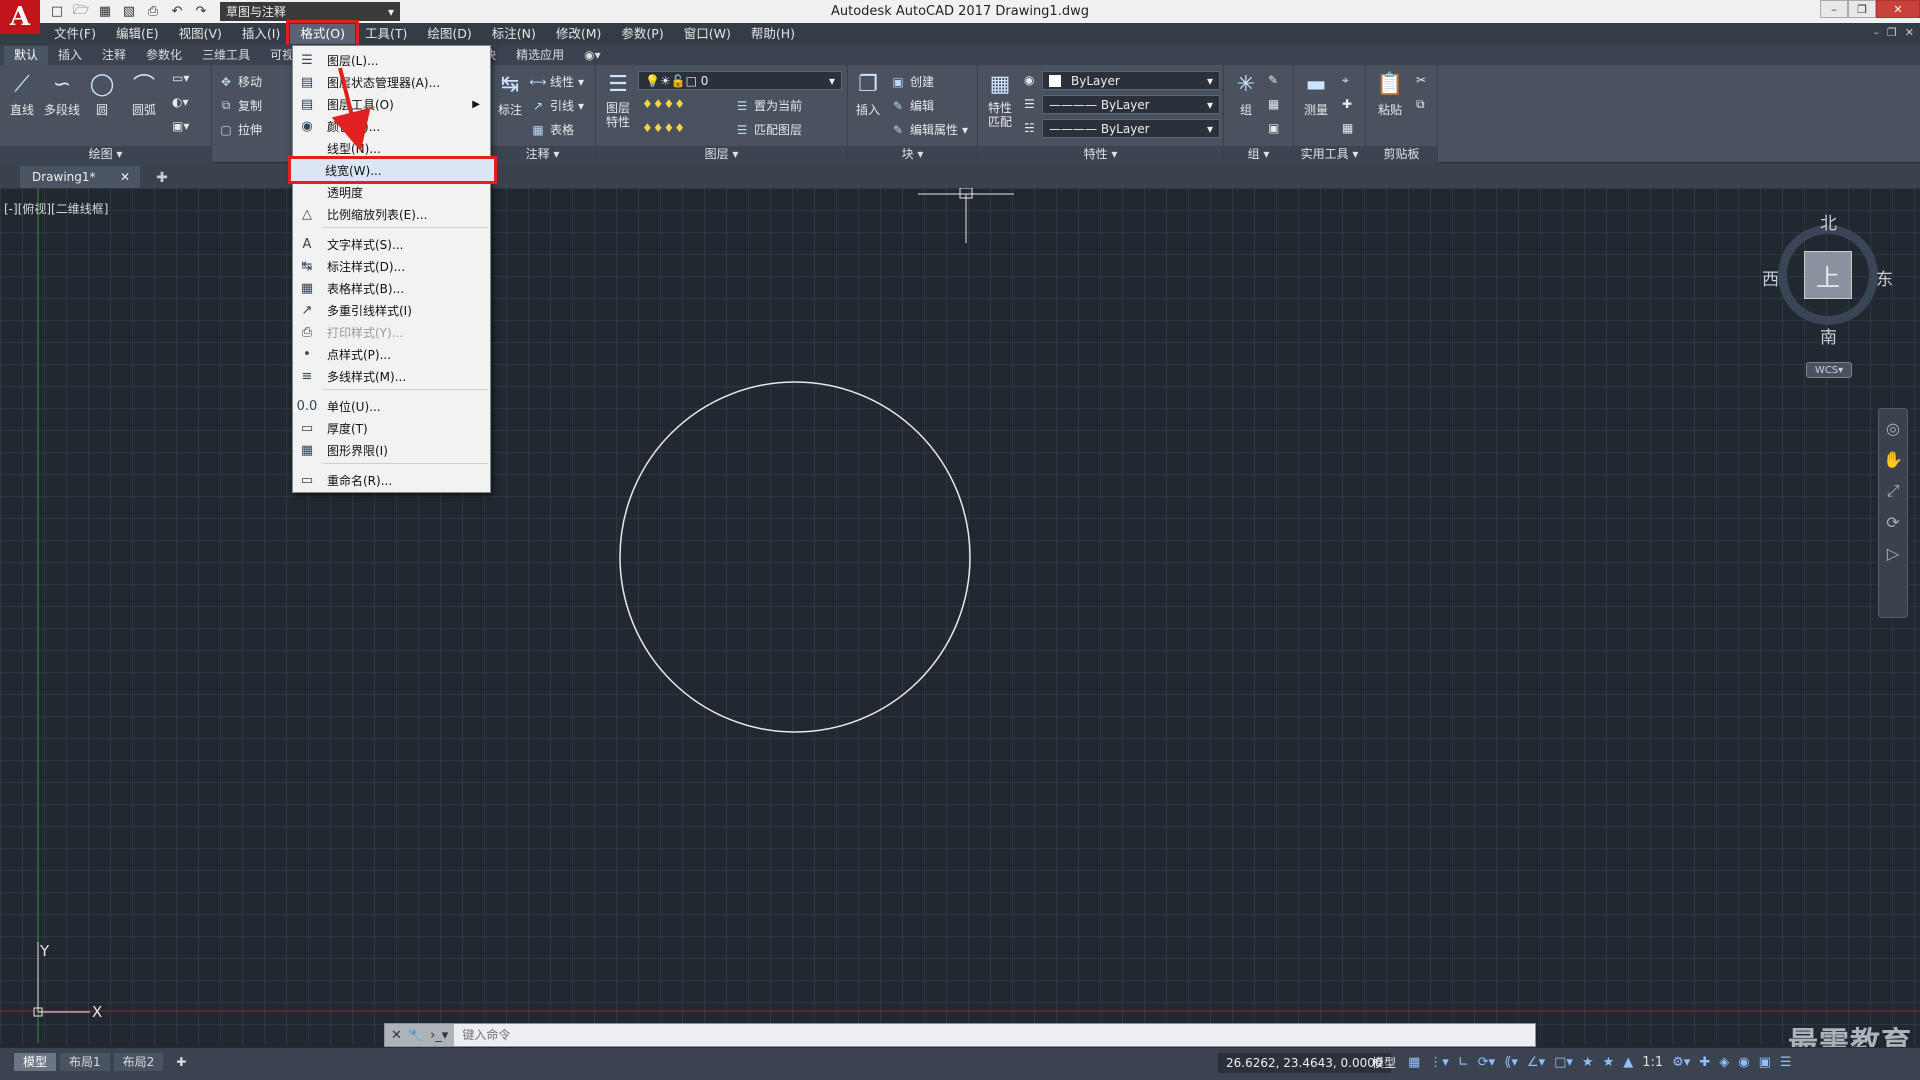  Describe the element at coordinates (552, 129) in the screenshot. I see `table-button: ▦ 表格` at that location.